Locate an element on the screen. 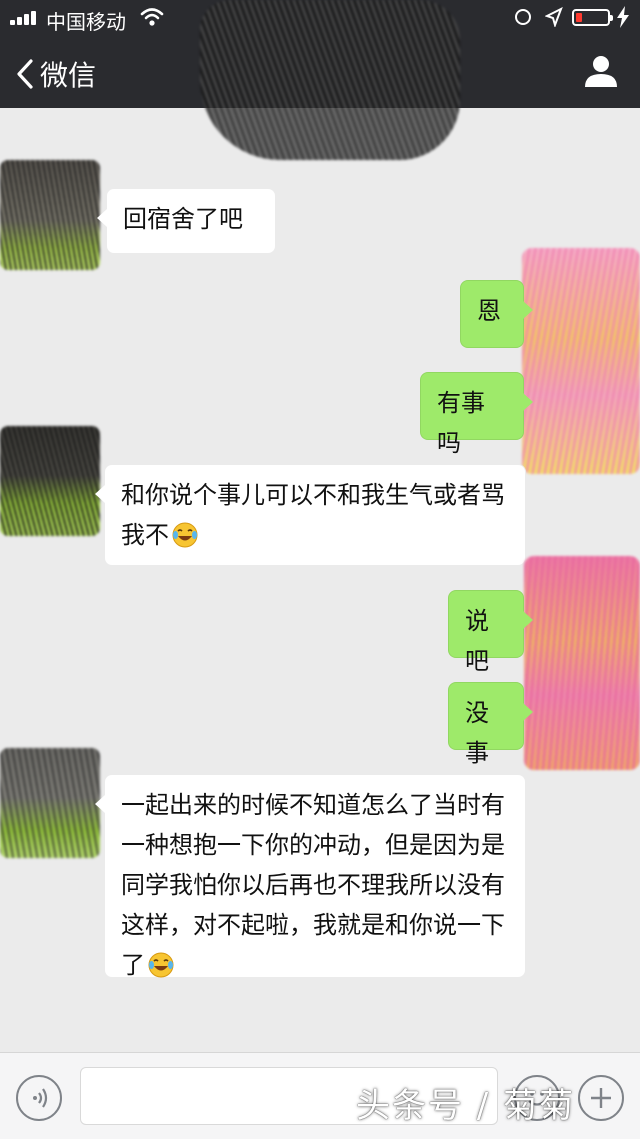  message-bubble-sent: 没事 is located at coordinates (490, 724).